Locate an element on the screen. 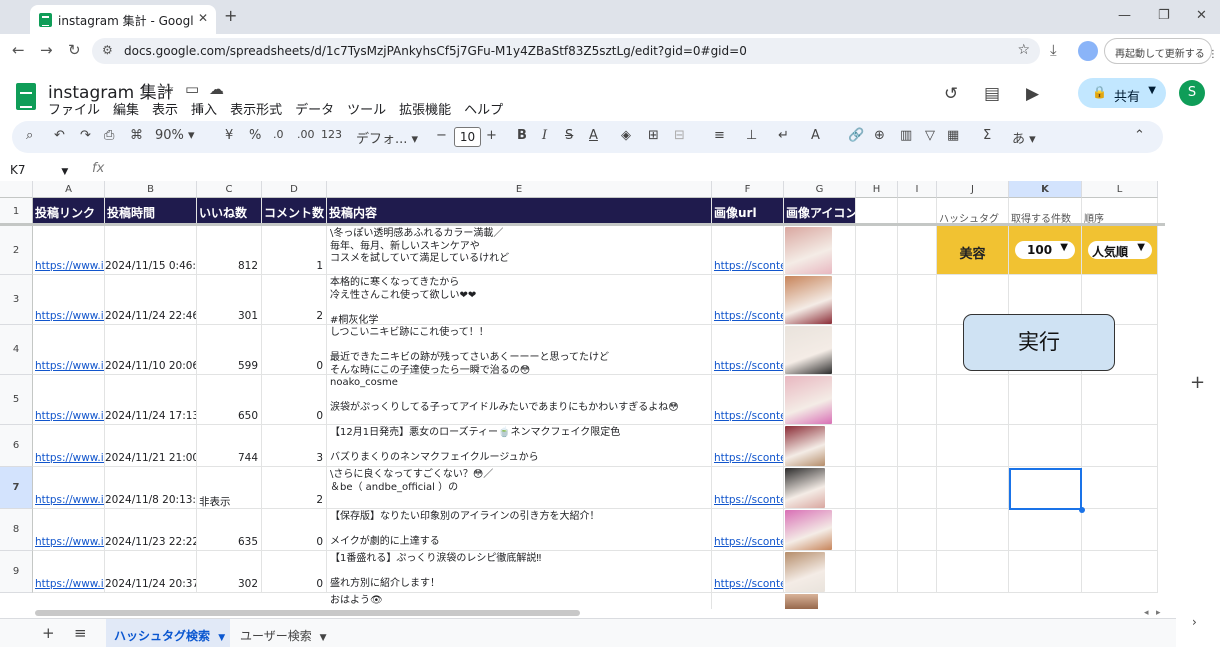  text-rotation-icon: A is located at coordinates (815, 135).